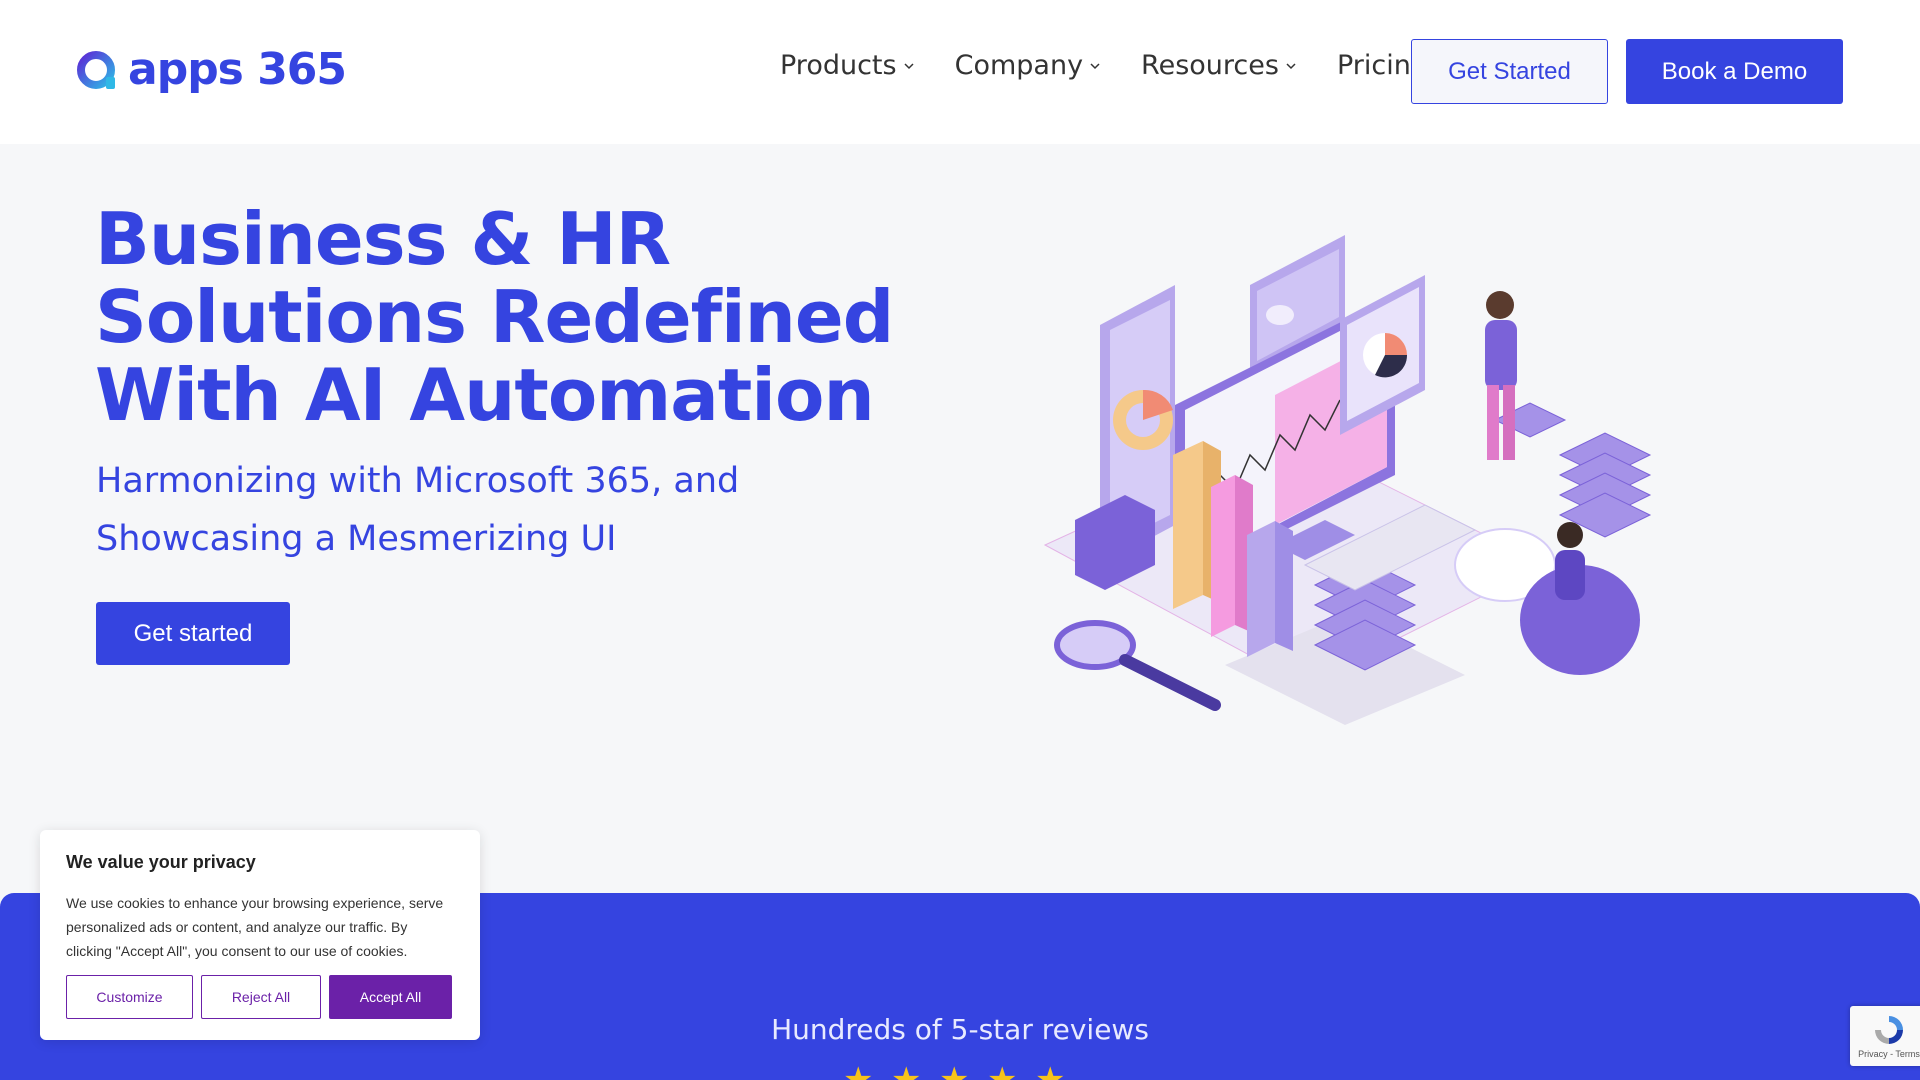  I want to click on logo-mark-icon, so click(96, 69).